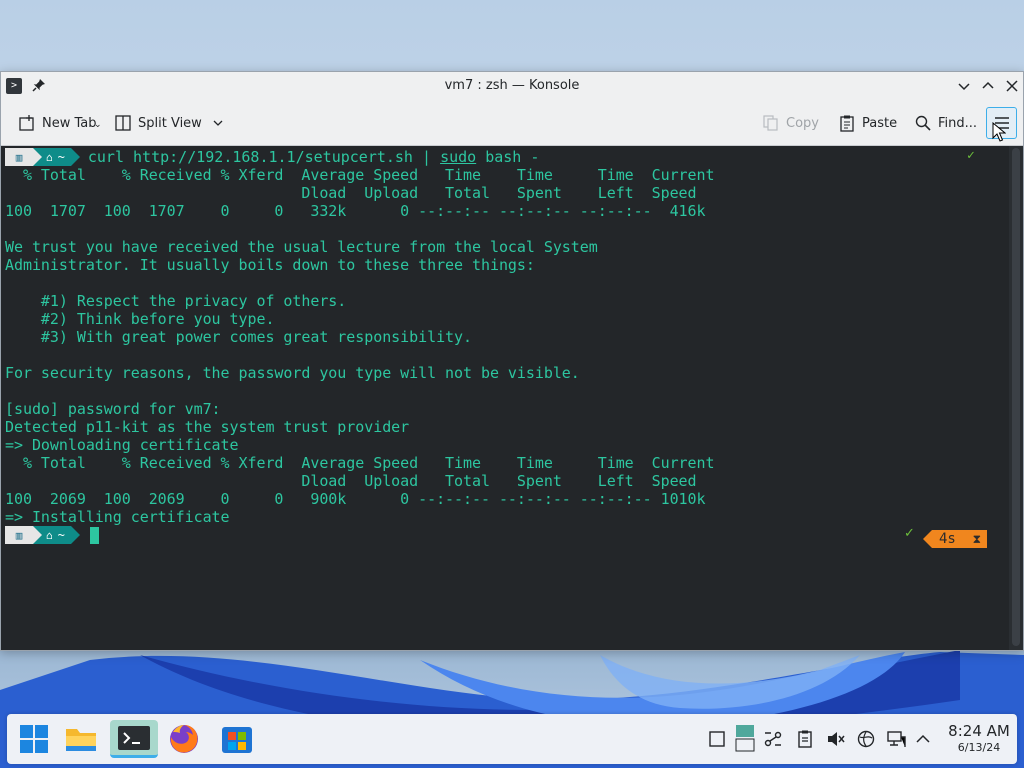 The width and height of the screenshot is (1024, 768). I want to click on copy-icon, so click(770, 123).